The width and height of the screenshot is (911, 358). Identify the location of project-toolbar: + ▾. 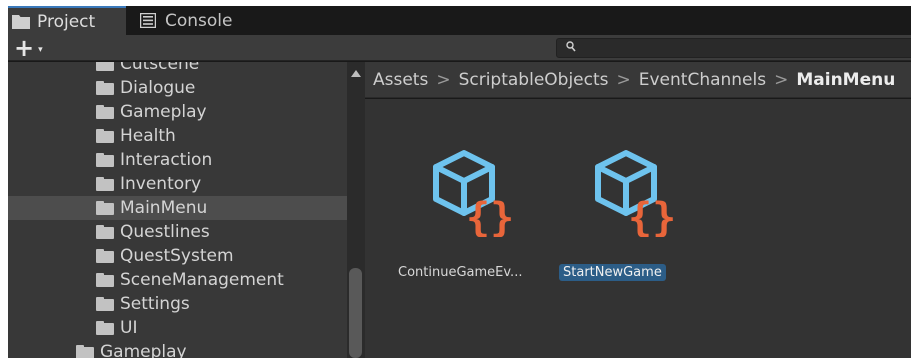
(459, 48).